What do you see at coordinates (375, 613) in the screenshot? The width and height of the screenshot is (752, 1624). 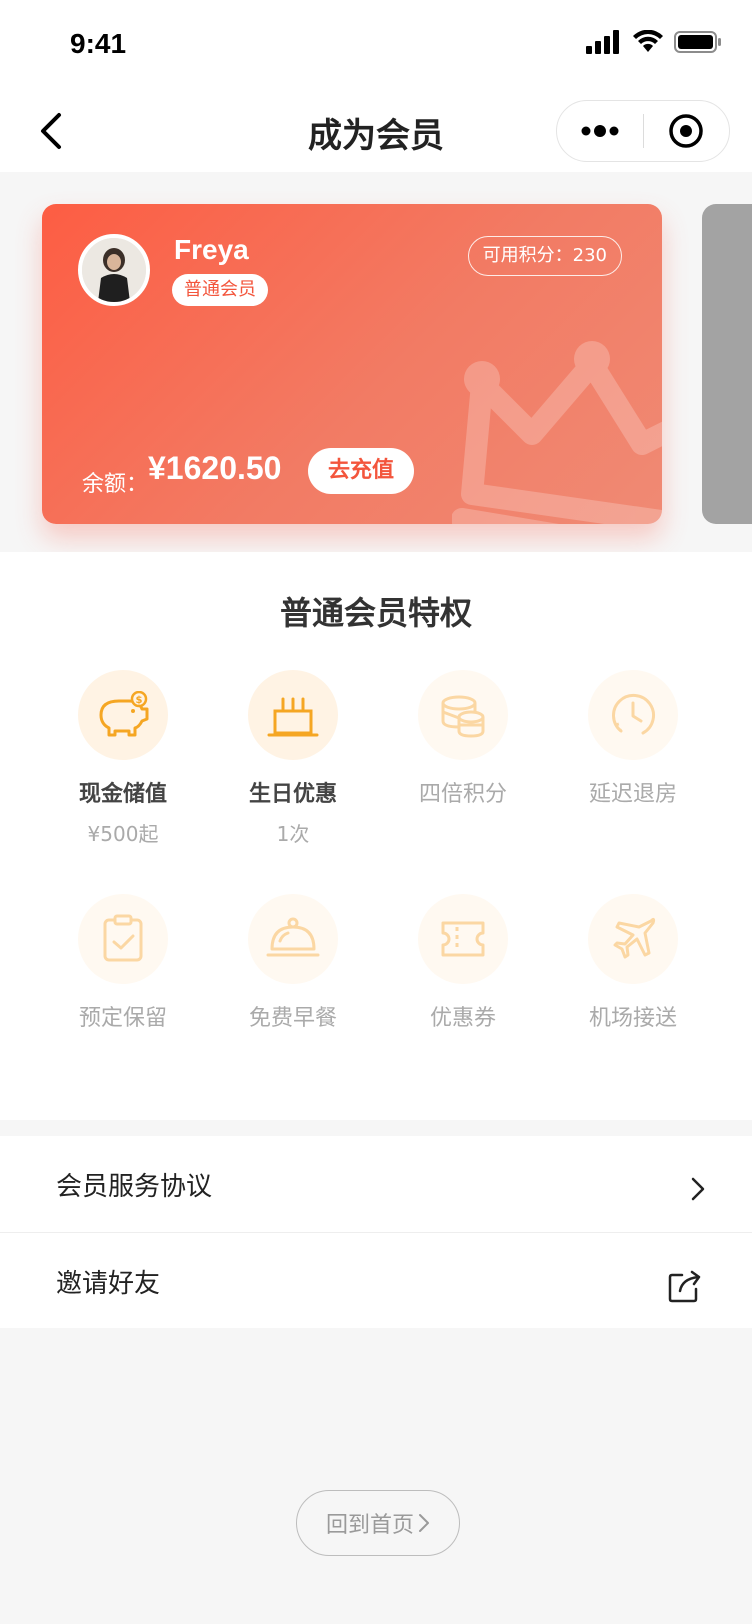 I see `privileges-title: 普通会员特权` at bounding box center [375, 613].